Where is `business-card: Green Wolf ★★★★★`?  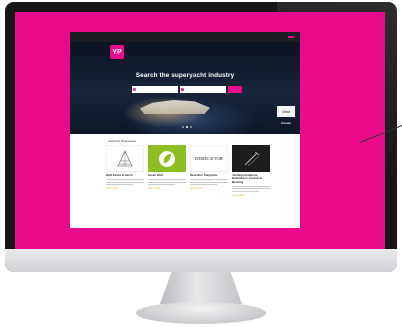 business-card: Green Wolf ★★★★★ is located at coordinates (167, 171).